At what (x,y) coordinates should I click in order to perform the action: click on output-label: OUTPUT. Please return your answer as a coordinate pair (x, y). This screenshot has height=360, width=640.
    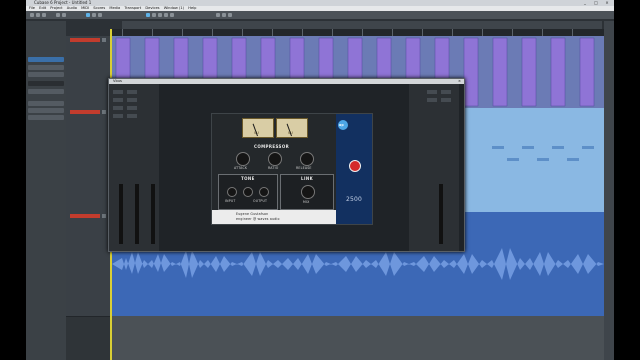
    Looking at the image, I should click on (260, 201).